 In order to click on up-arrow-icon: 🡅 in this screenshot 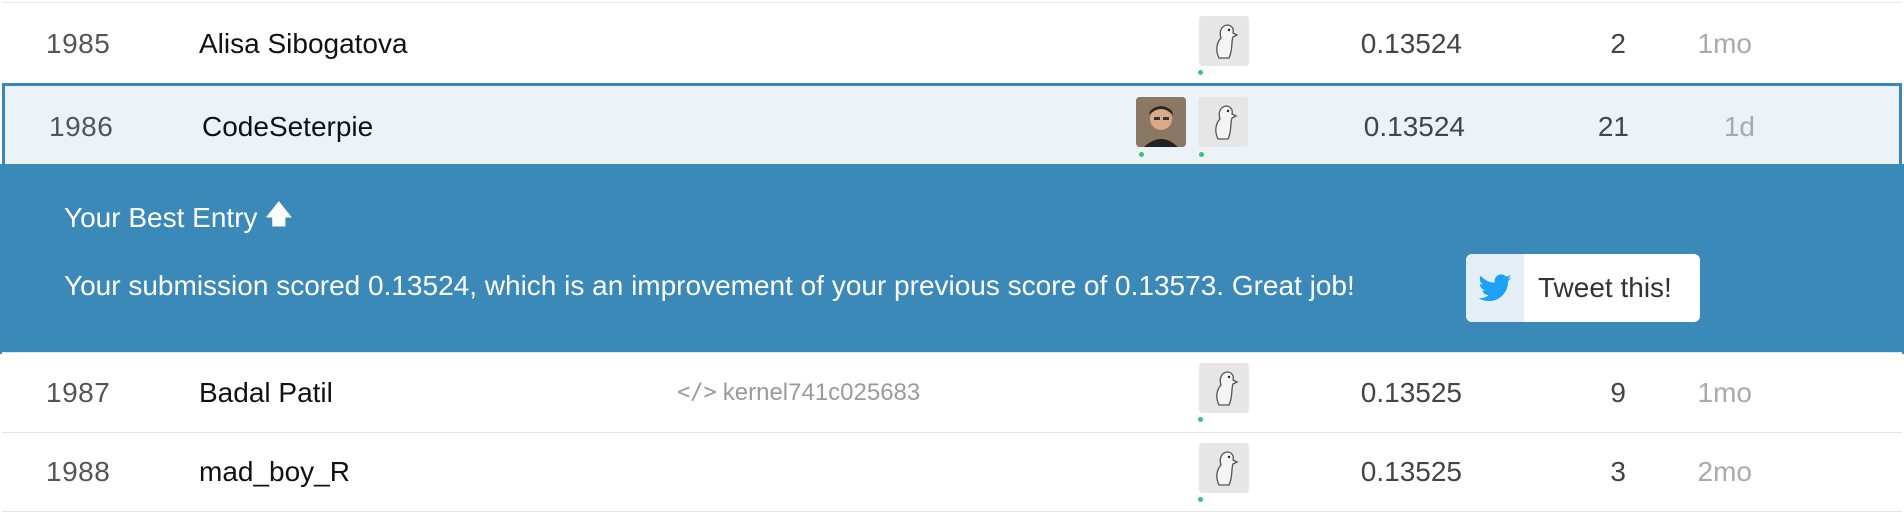, I will do `click(279, 214)`.